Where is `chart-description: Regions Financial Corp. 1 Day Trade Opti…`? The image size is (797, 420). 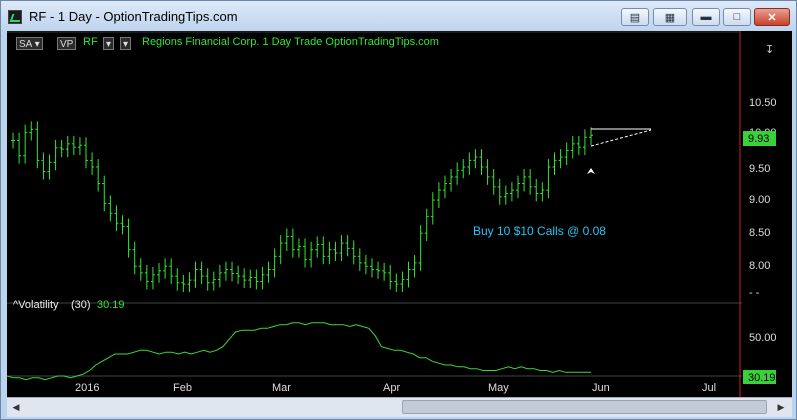 chart-description: Regions Financial Corp. 1 Day Trade Opti… is located at coordinates (290, 42).